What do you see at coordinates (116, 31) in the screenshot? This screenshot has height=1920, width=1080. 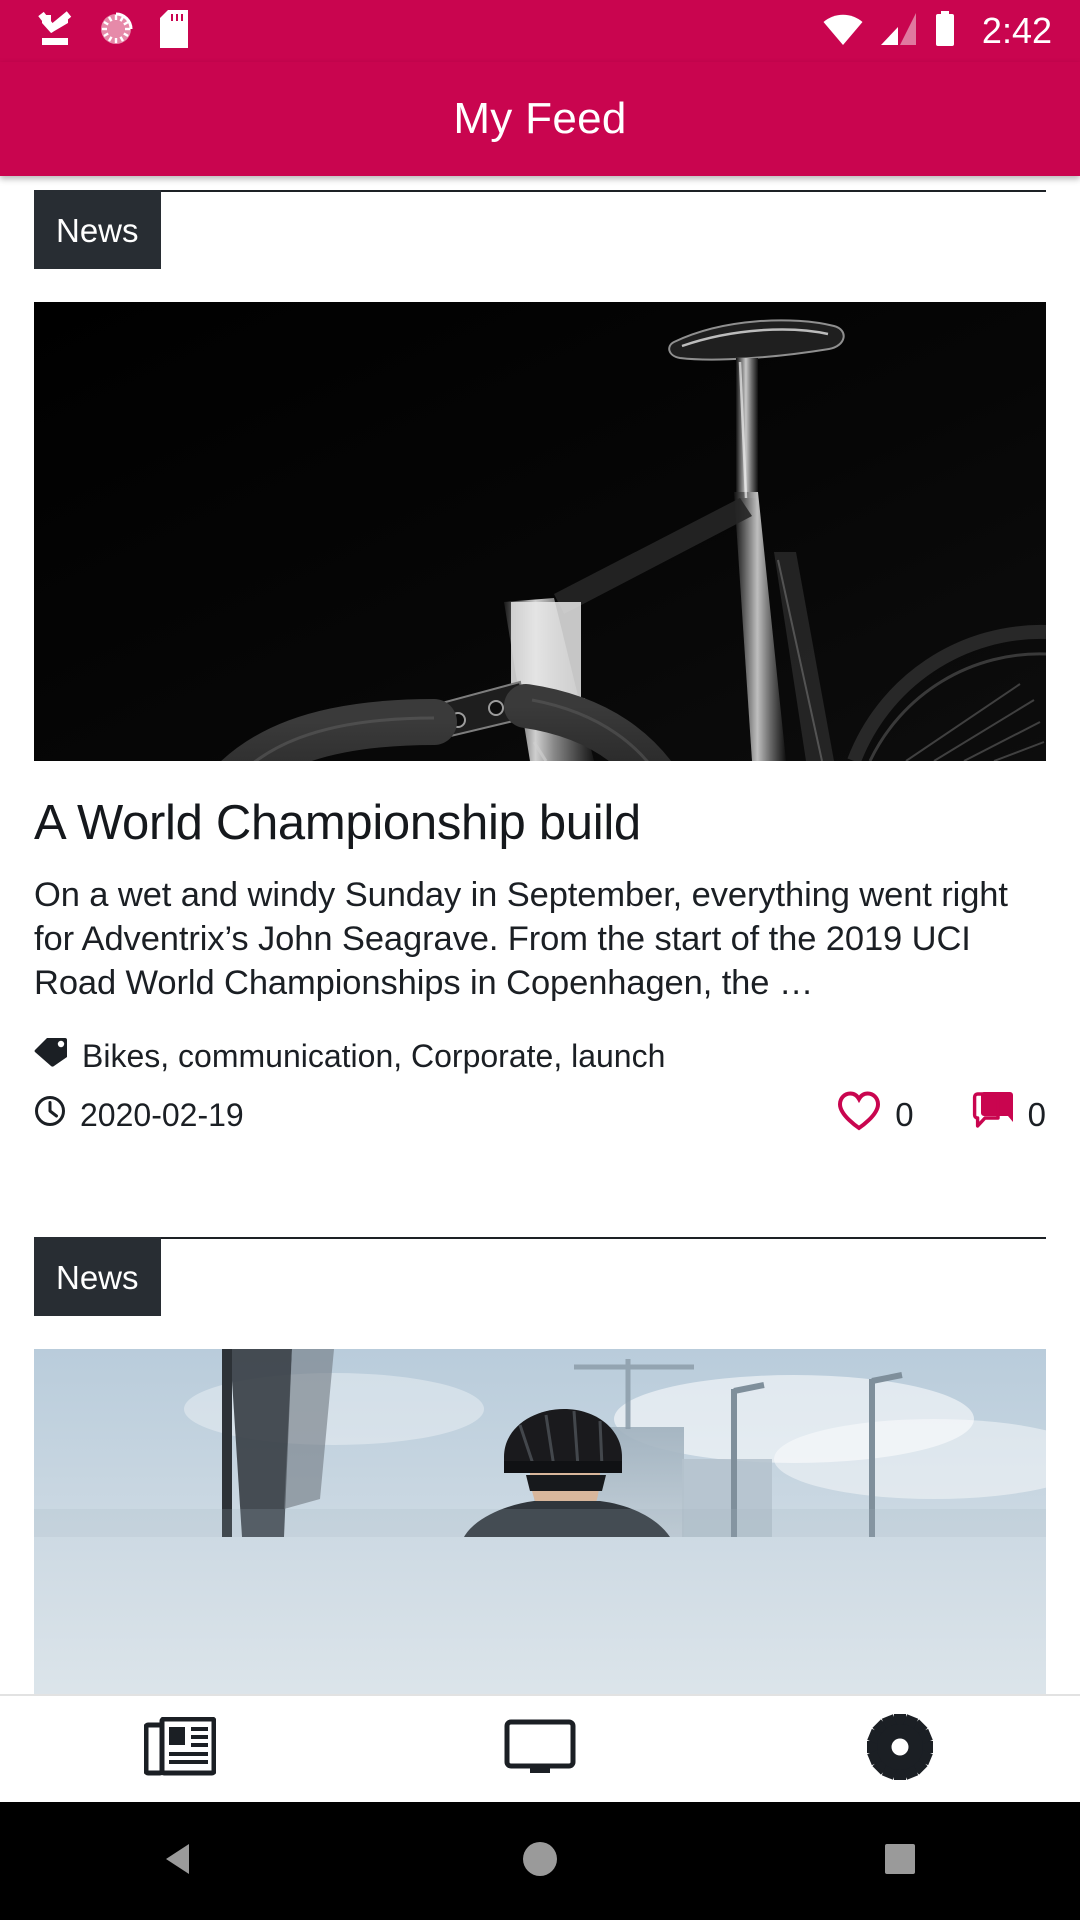 I see `sync-progress-icon` at bounding box center [116, 31].